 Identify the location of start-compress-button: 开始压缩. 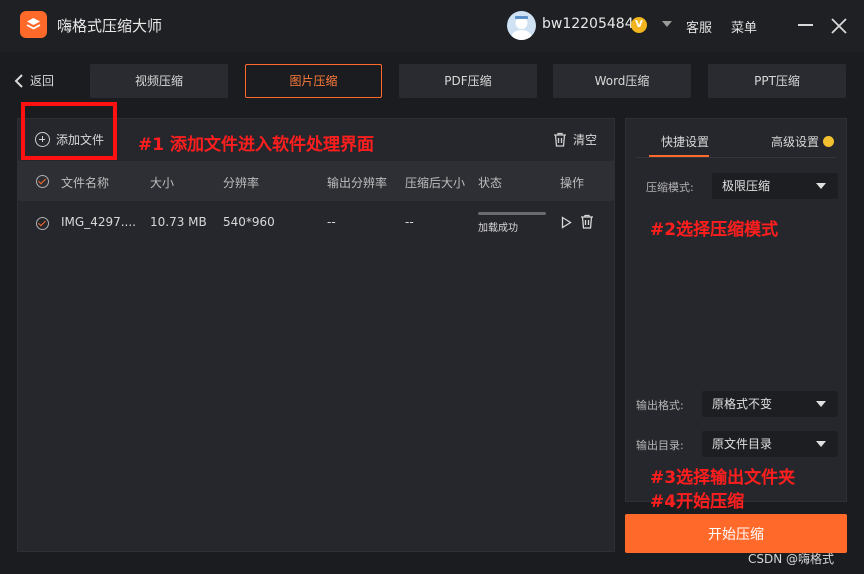
(736, 533).